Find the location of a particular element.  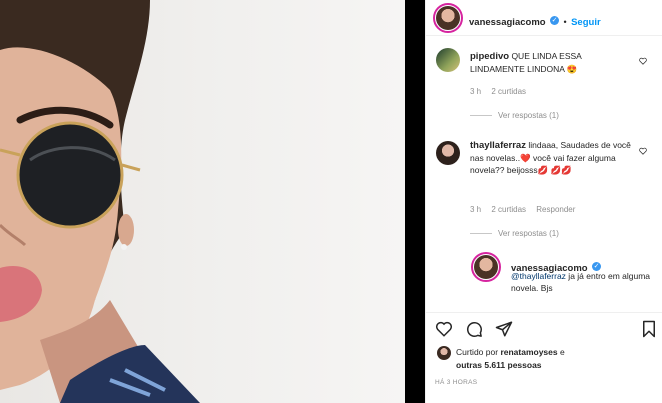

likes-count: outras 5.611 pessoas is located at coordinates (499, 365).